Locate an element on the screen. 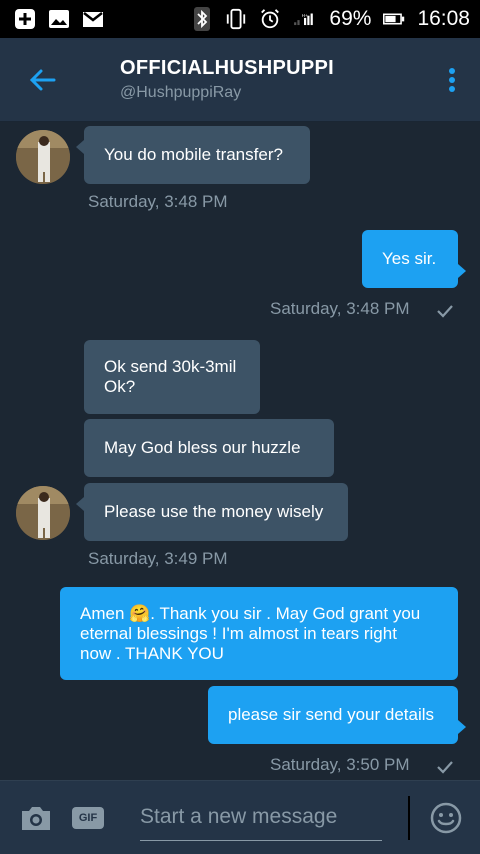 The image size is (480, 854). compose-divider is located at coordinates (409, 817).